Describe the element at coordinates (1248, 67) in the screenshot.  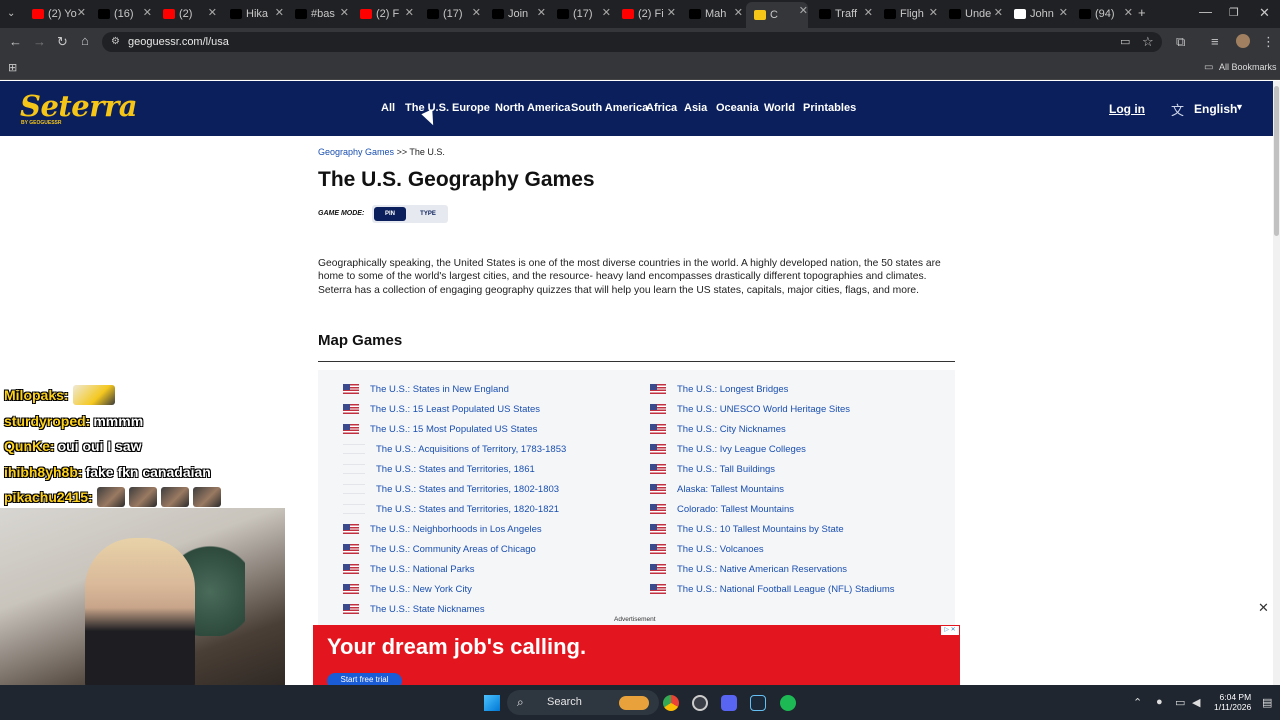
I see `all-bookmarks-link: All Bookmarks` at that location.